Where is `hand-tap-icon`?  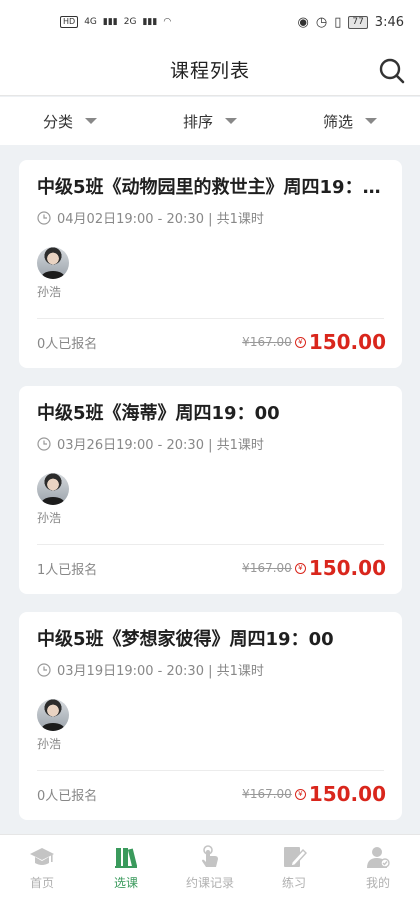
hand-tap-icon is located at coordinates (210, 856).